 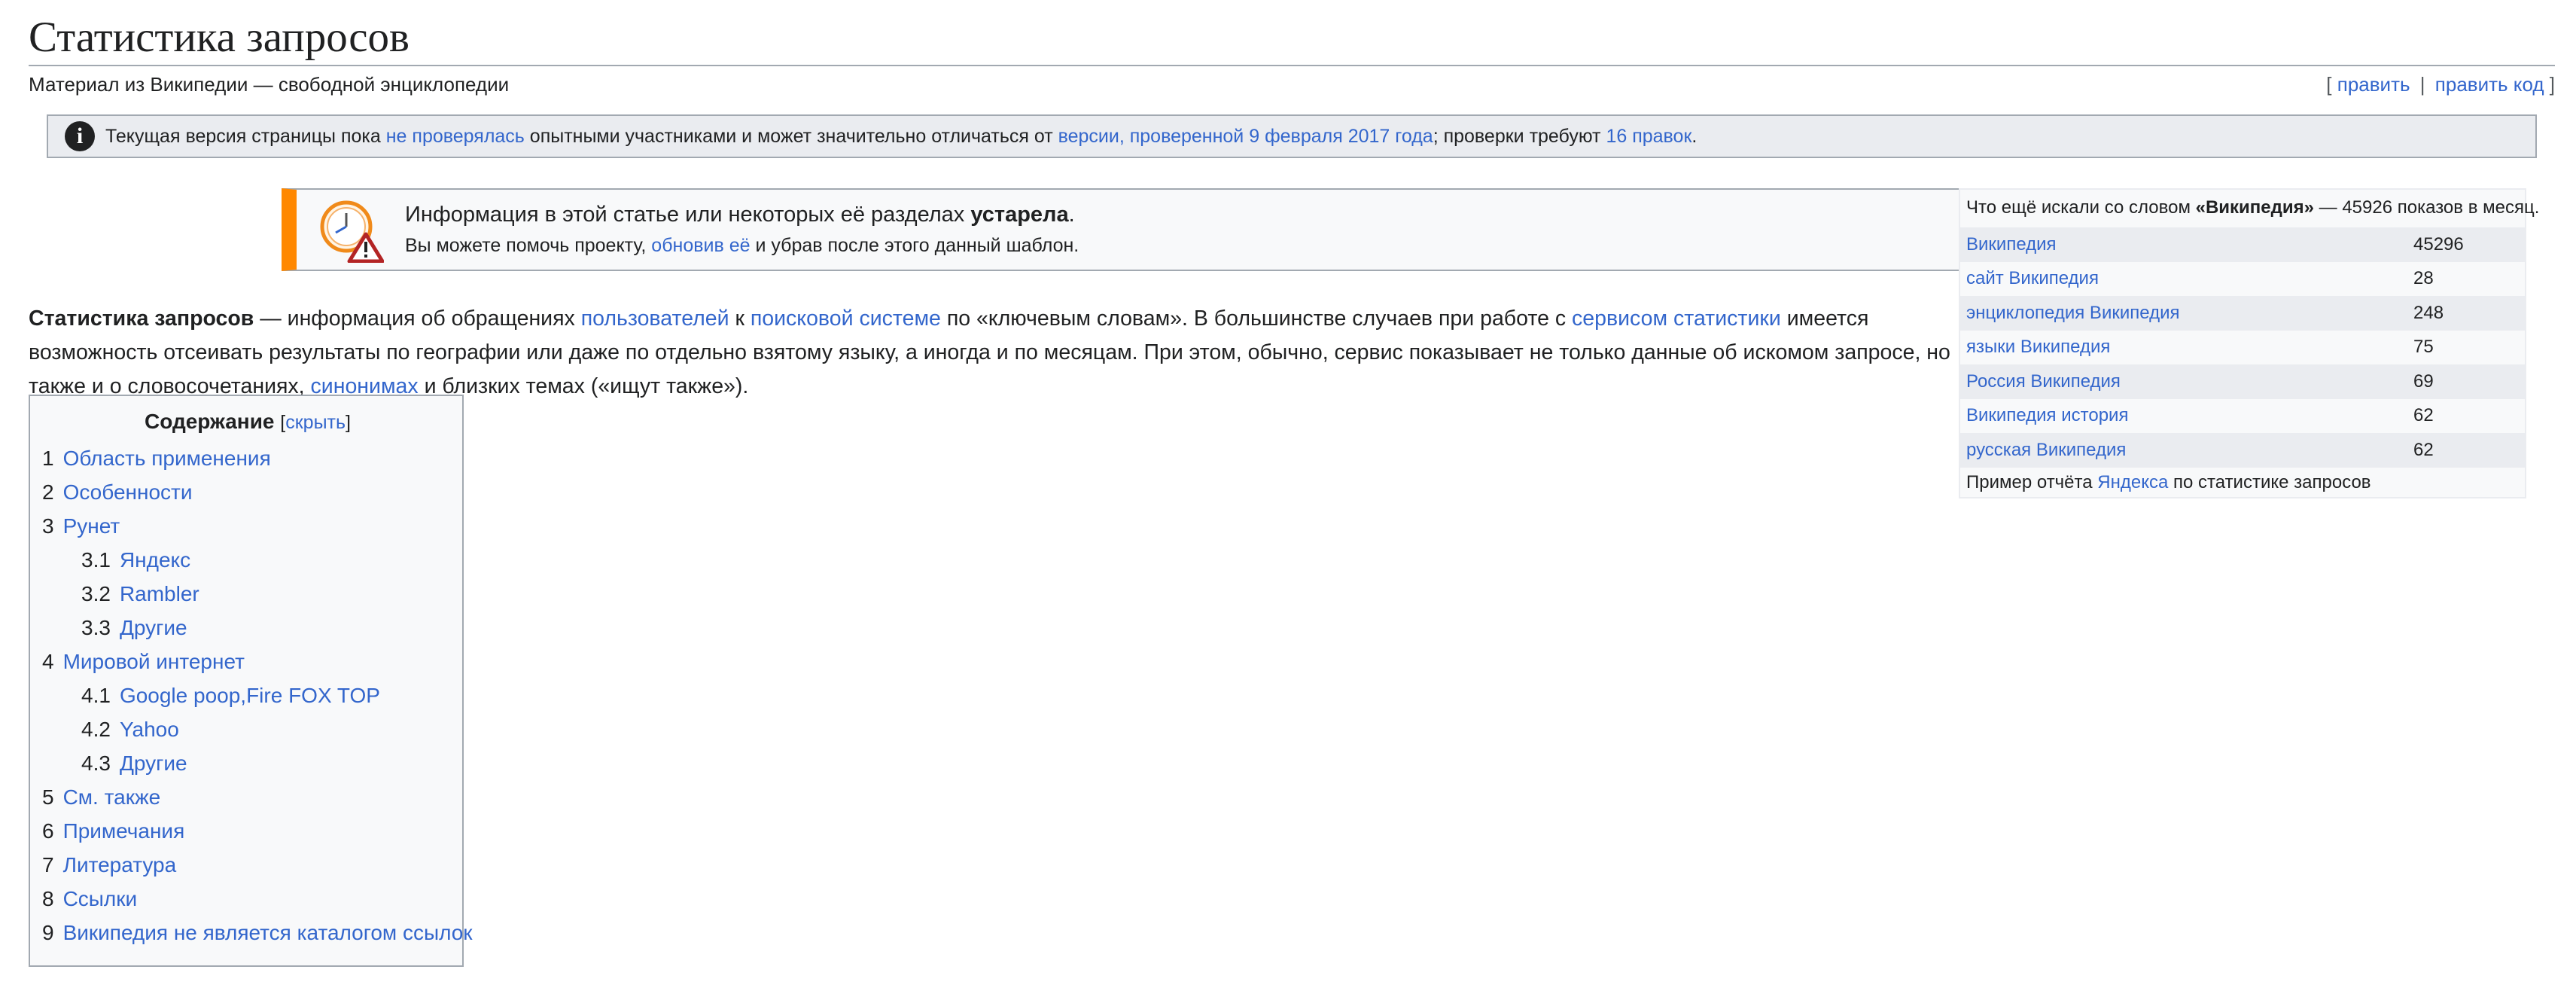 I want to click on query-row: языки Википедия 75, so click(x=2243, y=348).